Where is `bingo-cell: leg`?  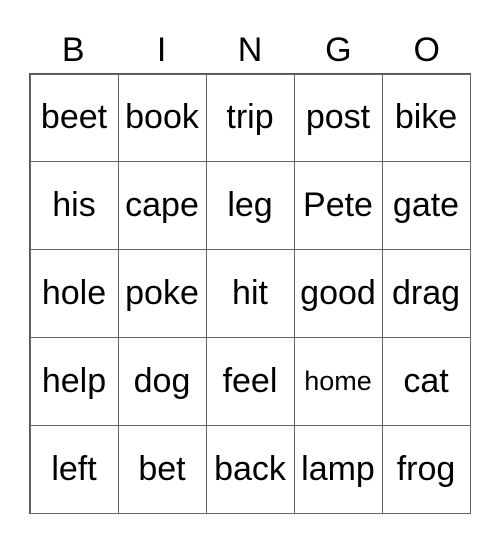 bingo-cell: leg is located at coordinates (250, 206).